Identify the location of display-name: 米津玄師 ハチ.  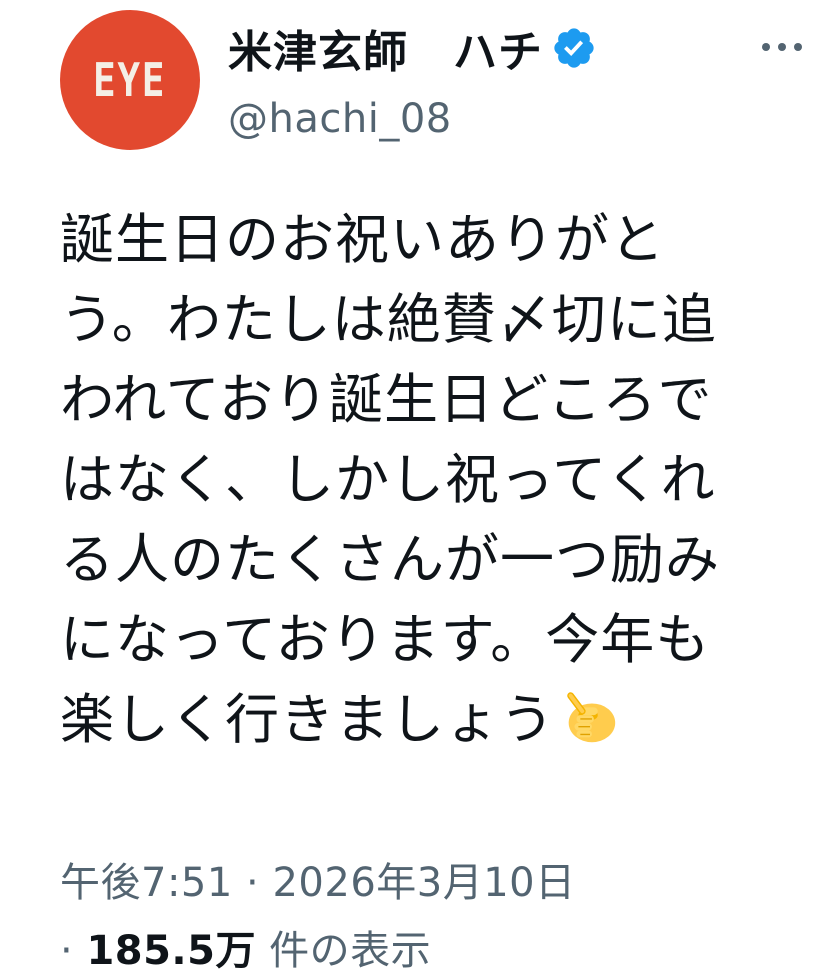
(385, 48).